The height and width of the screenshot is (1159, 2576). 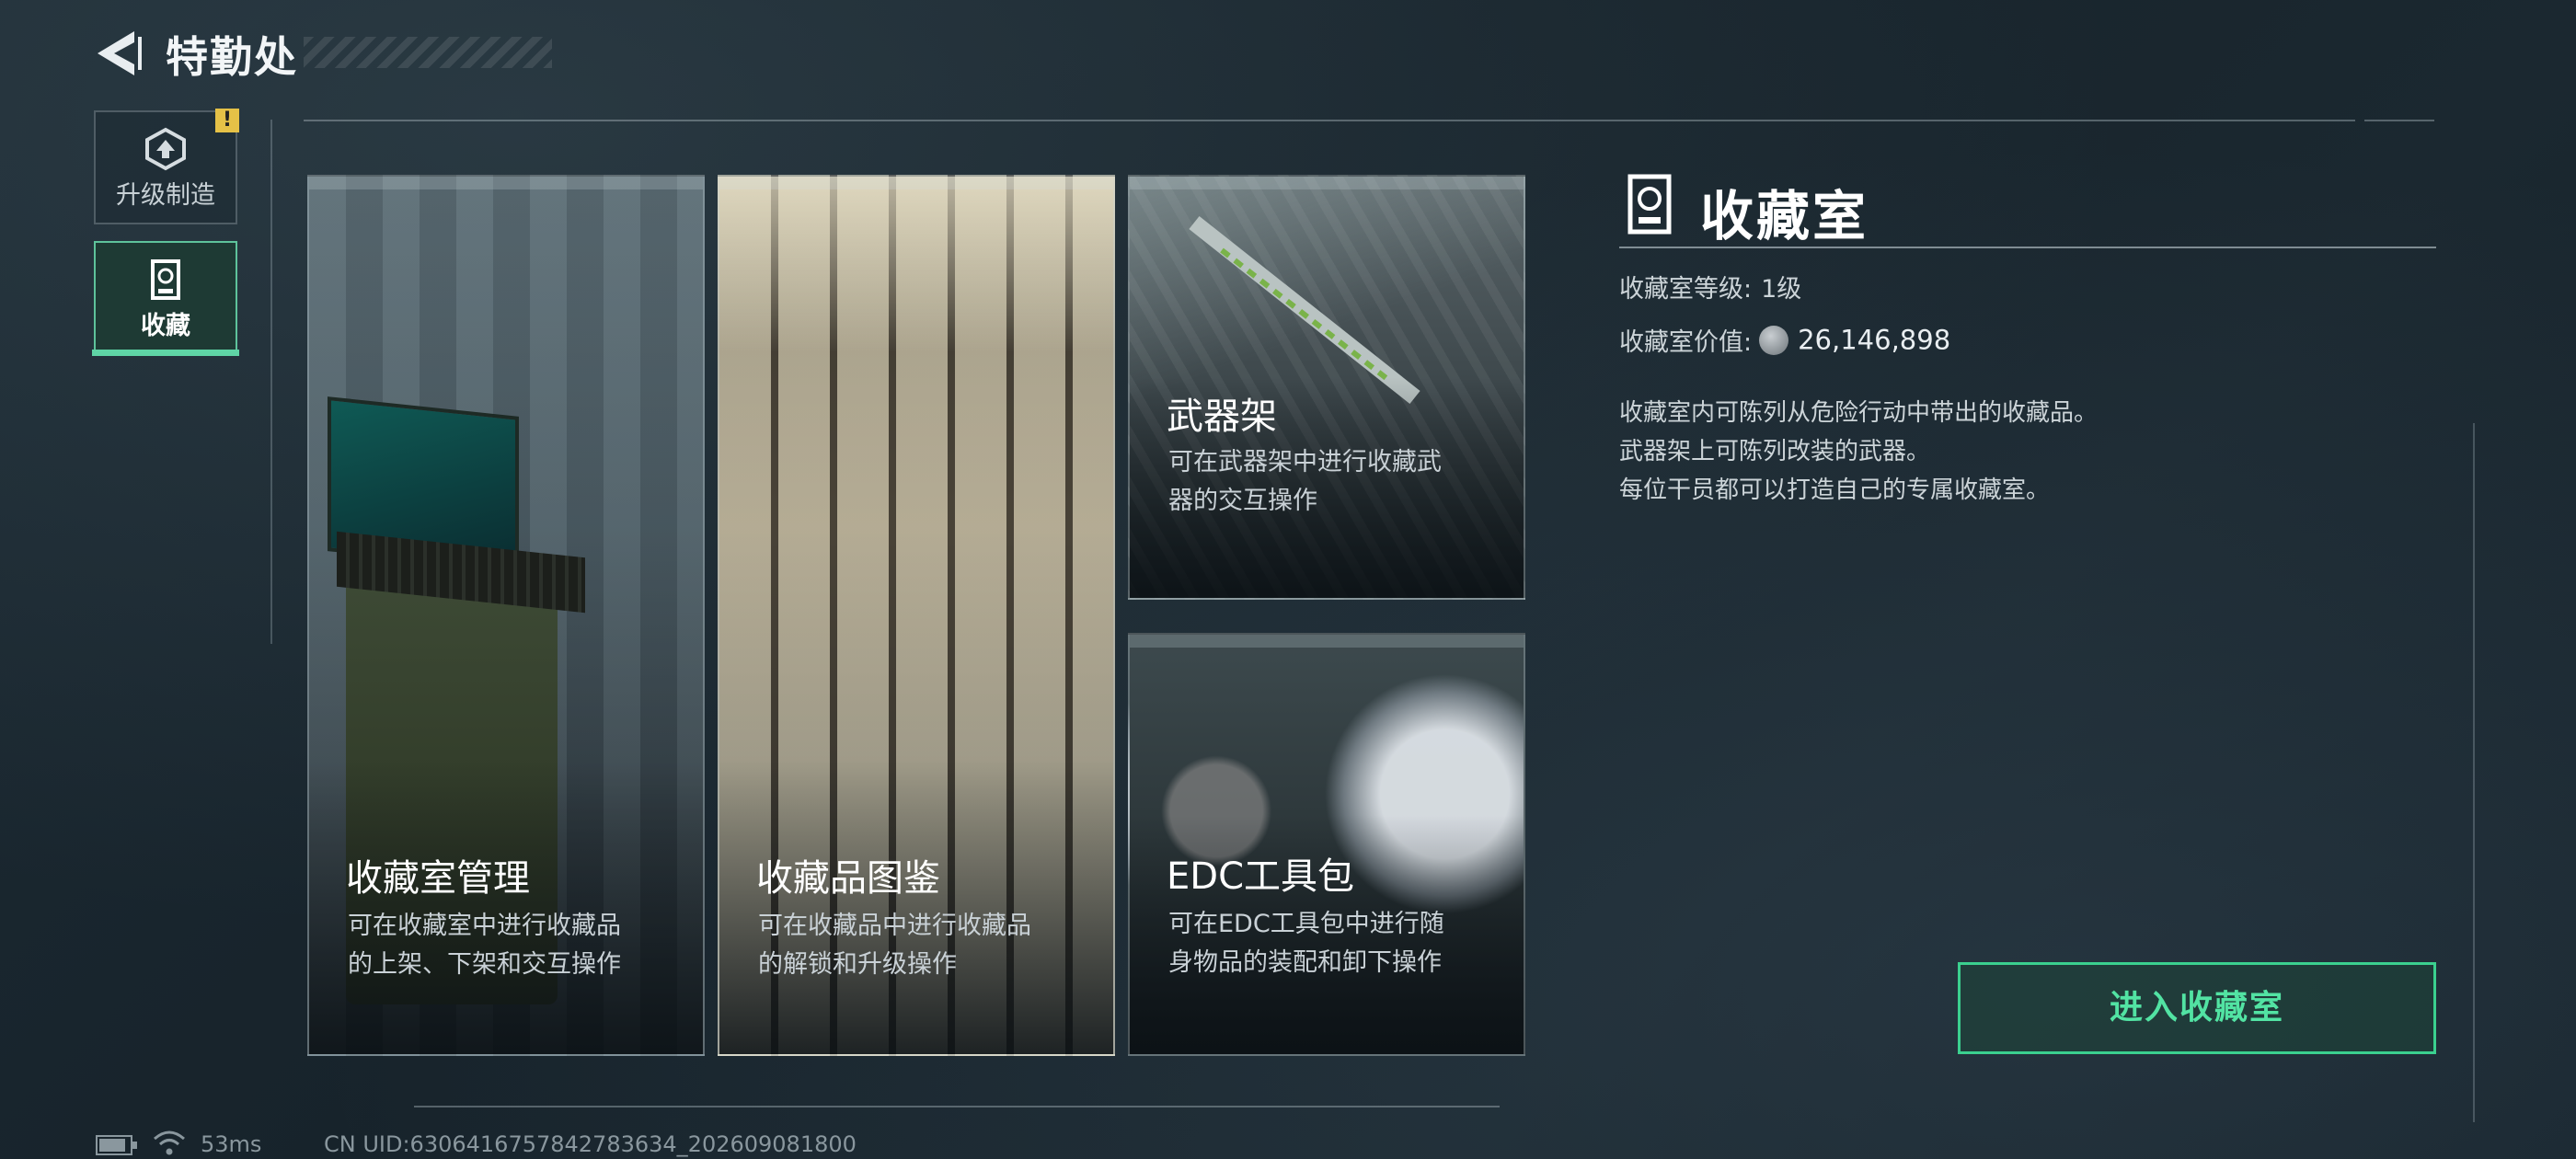 I want to click on card-title: EDC工具包, so click(x=1261, y=876).